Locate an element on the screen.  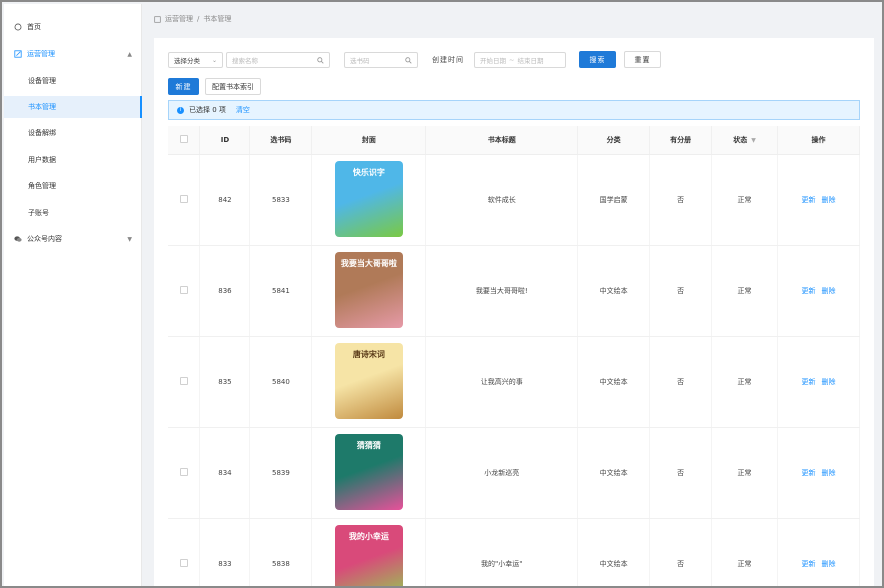
edit-icon is located at coordinates (18, 54).